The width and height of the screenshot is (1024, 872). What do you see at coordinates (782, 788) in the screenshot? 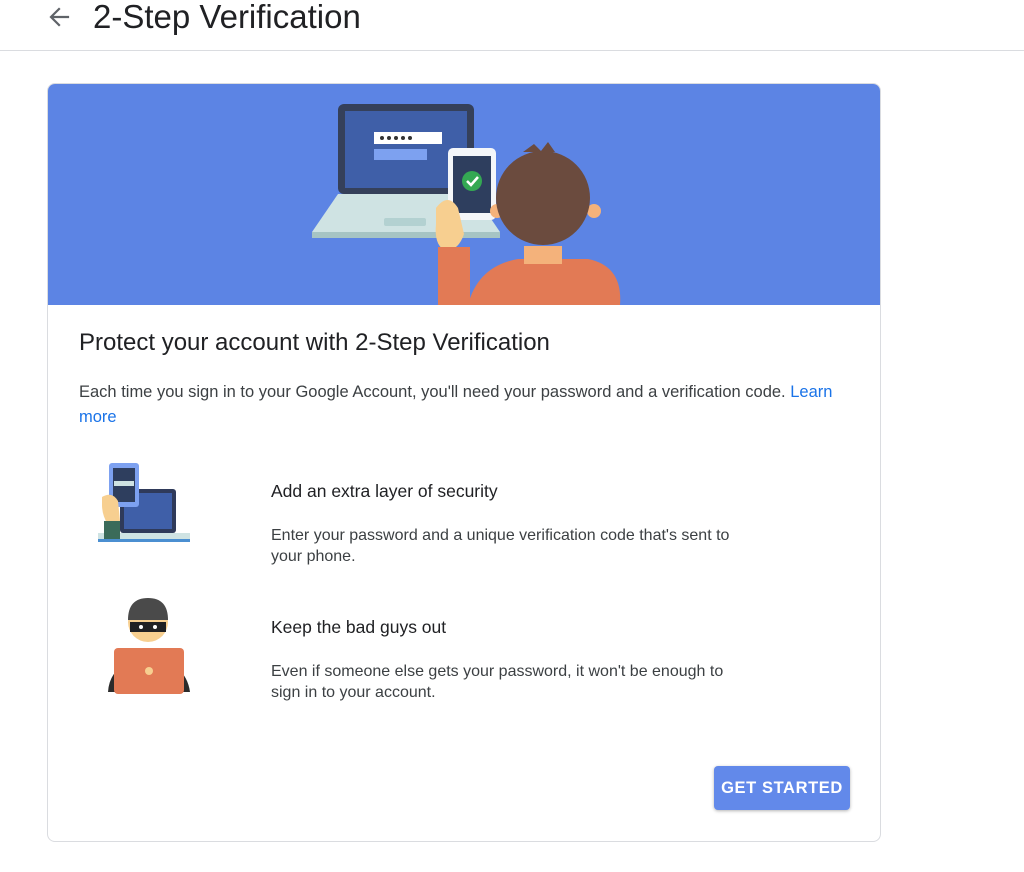
I see `get-started-button: GET STARTED` at bounding box center [782, 788].